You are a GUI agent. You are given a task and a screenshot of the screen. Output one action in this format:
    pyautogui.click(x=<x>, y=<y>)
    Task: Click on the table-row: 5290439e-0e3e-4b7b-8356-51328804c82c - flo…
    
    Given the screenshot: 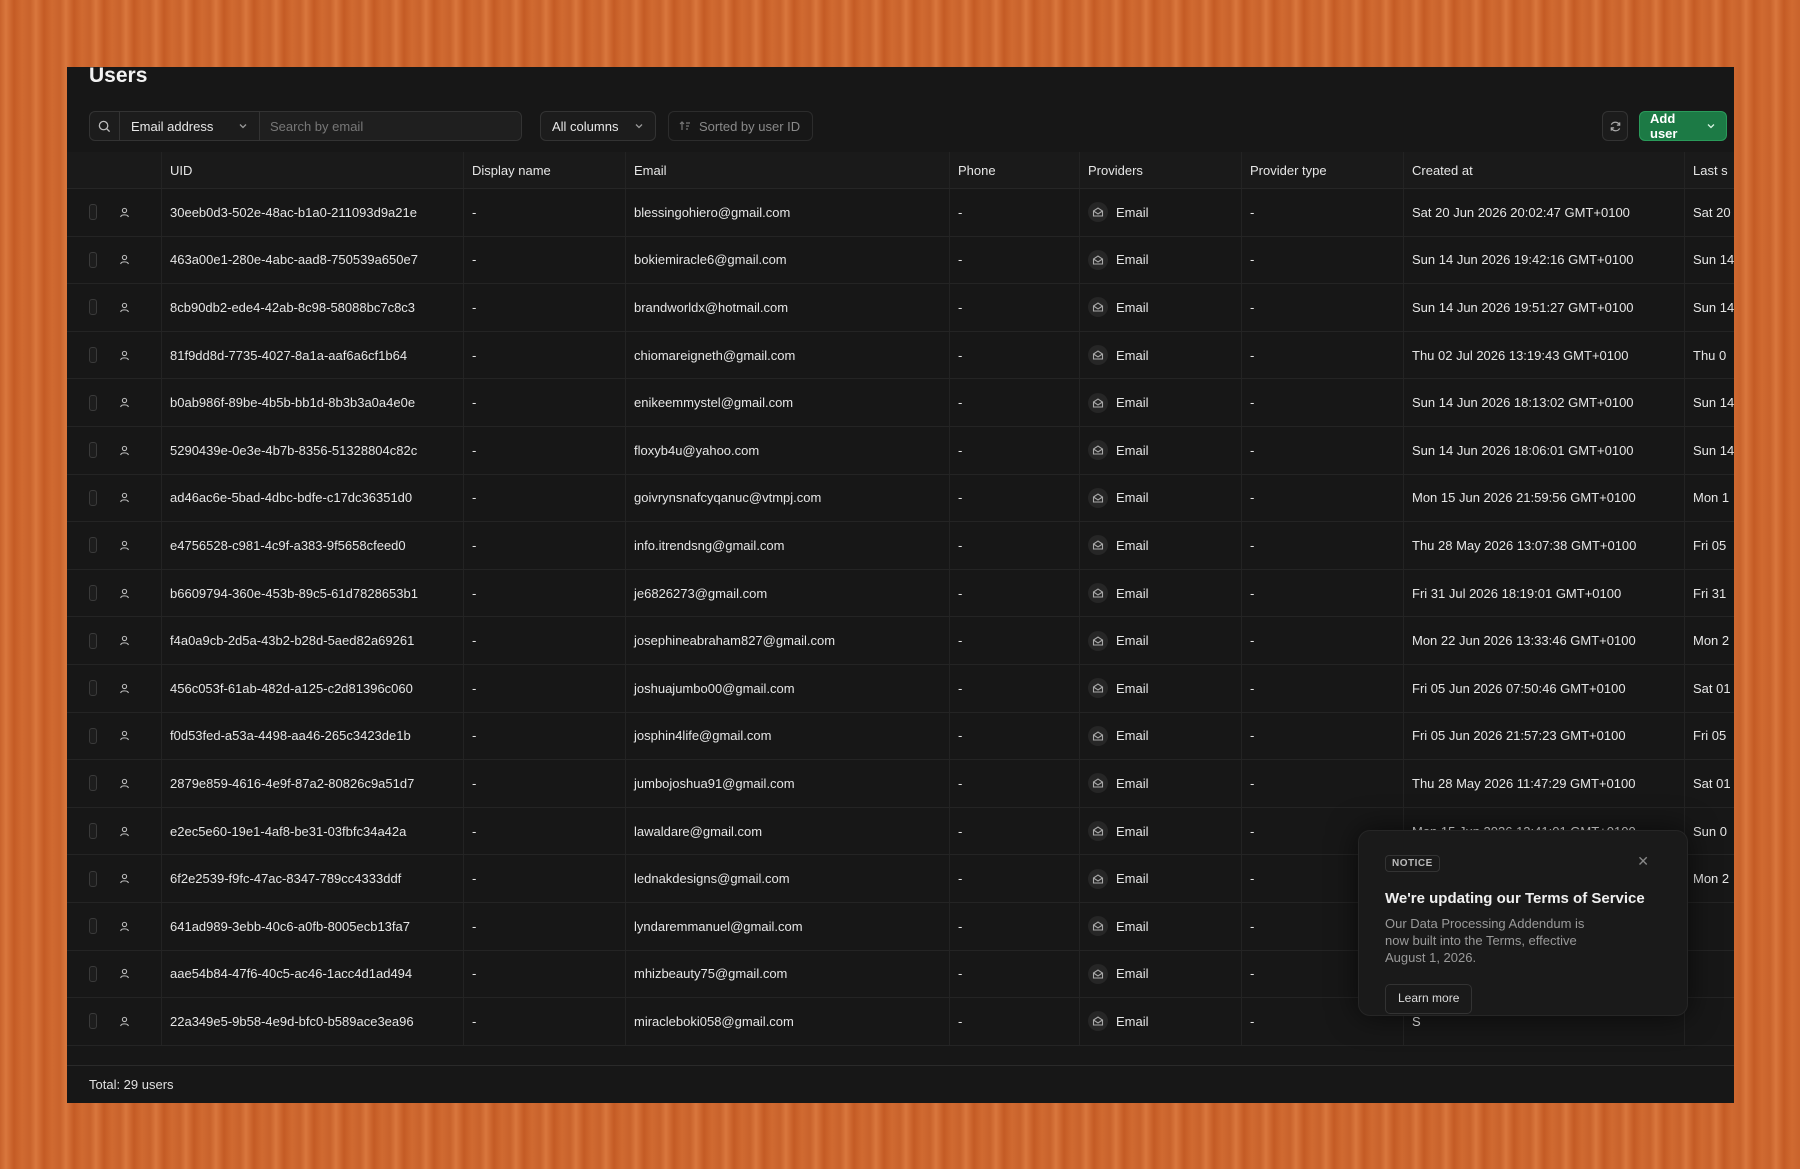 What is the action you would take?
    pyautogui.click(x=900, y=450)
    